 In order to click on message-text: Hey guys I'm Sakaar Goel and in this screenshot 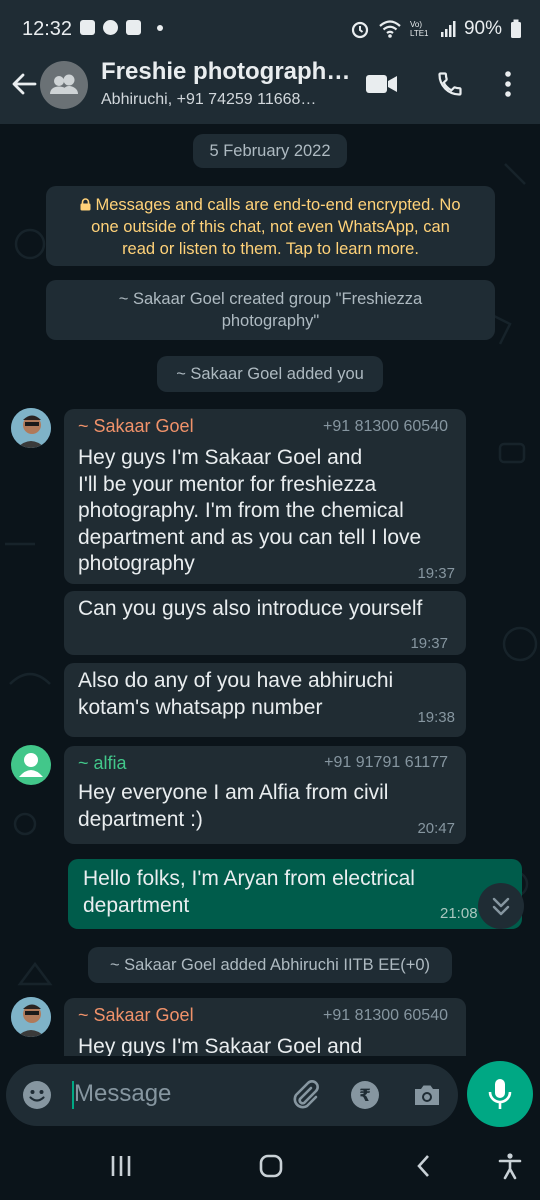, I will do `click(220, 1045)`.